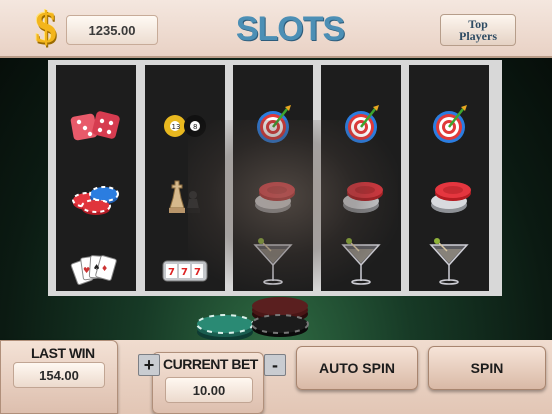 This screenshot has height=414, width=552. I want to click on top-players-label-line2: Players, so click(478, 36).